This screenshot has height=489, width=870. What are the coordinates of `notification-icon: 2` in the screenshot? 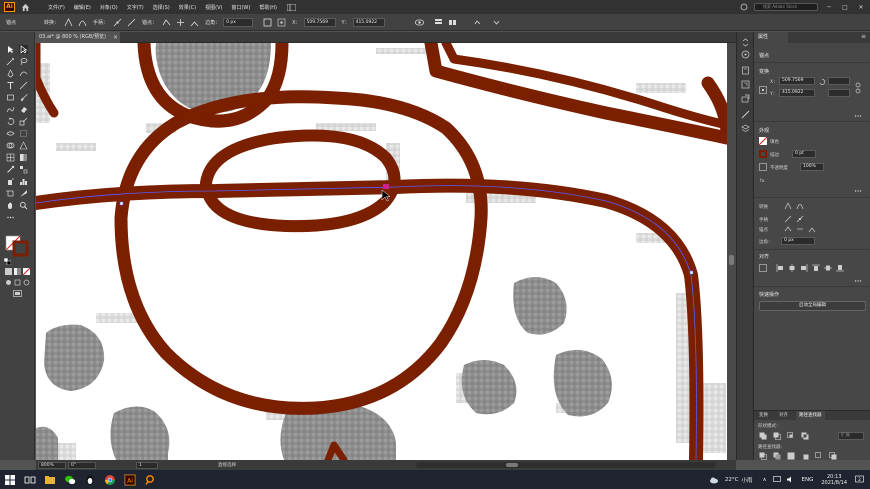 It's located at (859, 479).